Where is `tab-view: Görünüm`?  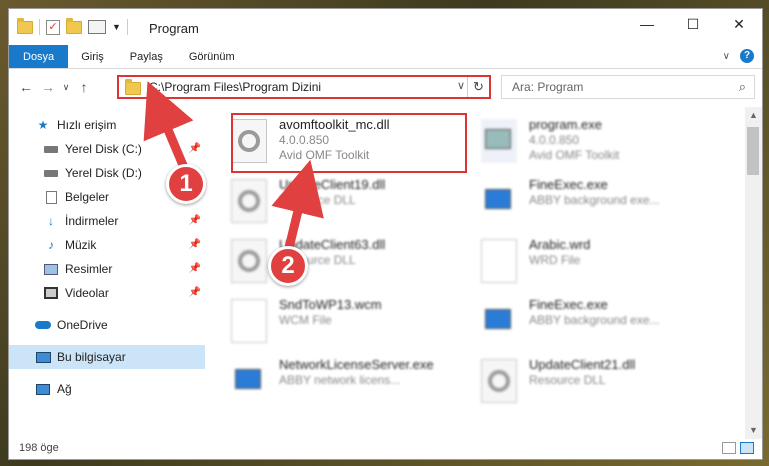 tab-view: Görünüm is located at coordinates (212, 56).